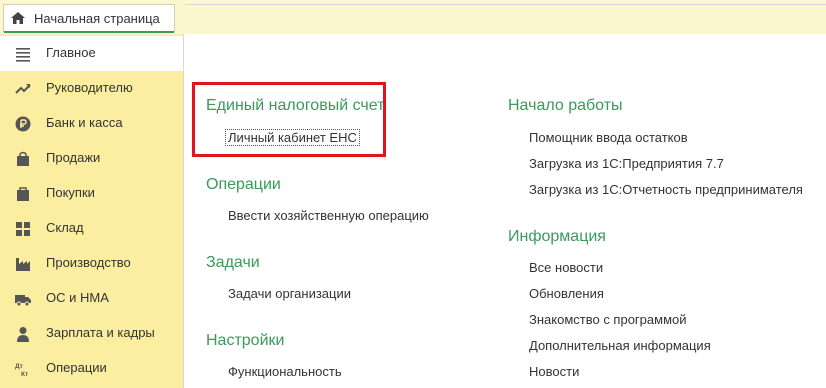 The height and width of the screenshot is (388, 826). Describe the element at coordinates (23, 301) in the screenshot. I see `truck-icon` at that location.